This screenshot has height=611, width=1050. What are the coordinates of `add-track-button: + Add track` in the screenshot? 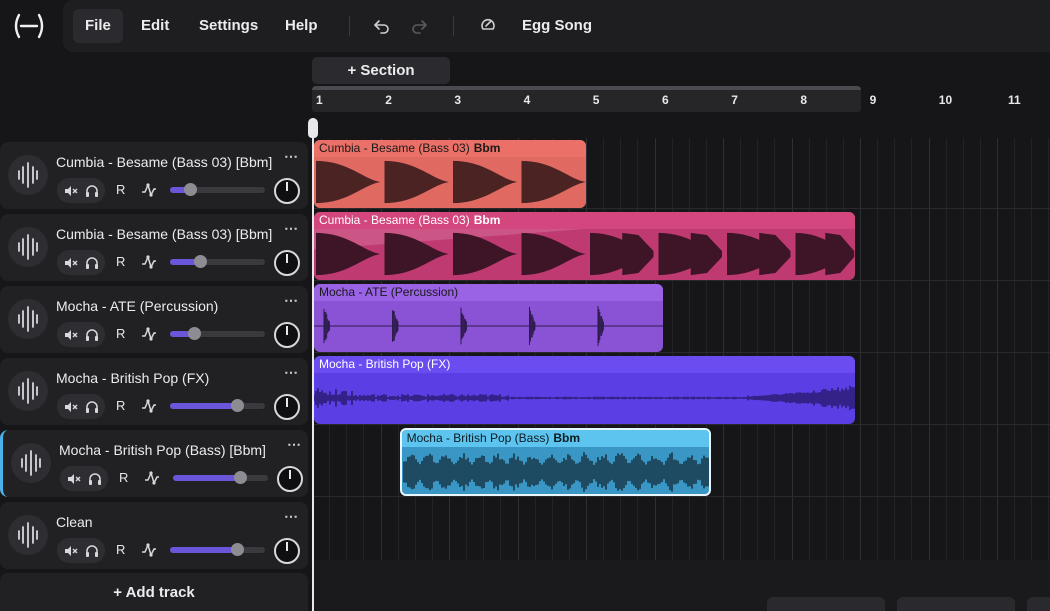 It's located at (154, 592).